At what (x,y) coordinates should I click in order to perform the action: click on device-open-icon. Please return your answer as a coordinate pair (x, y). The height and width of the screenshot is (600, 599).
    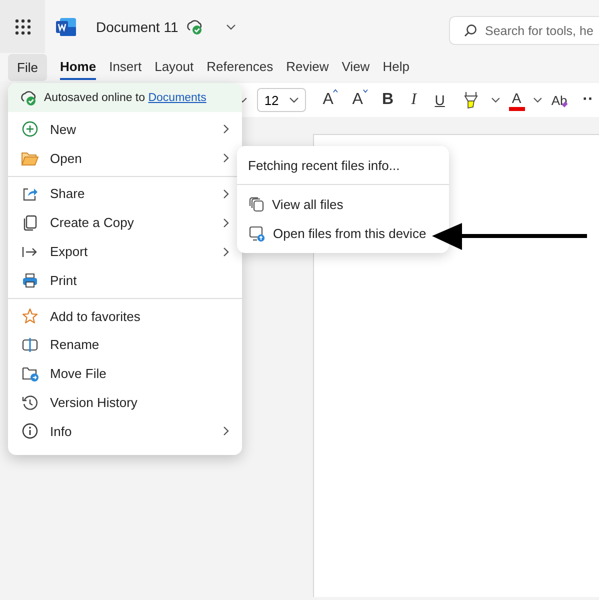
    Looking at the image, I should click on (257, 234).